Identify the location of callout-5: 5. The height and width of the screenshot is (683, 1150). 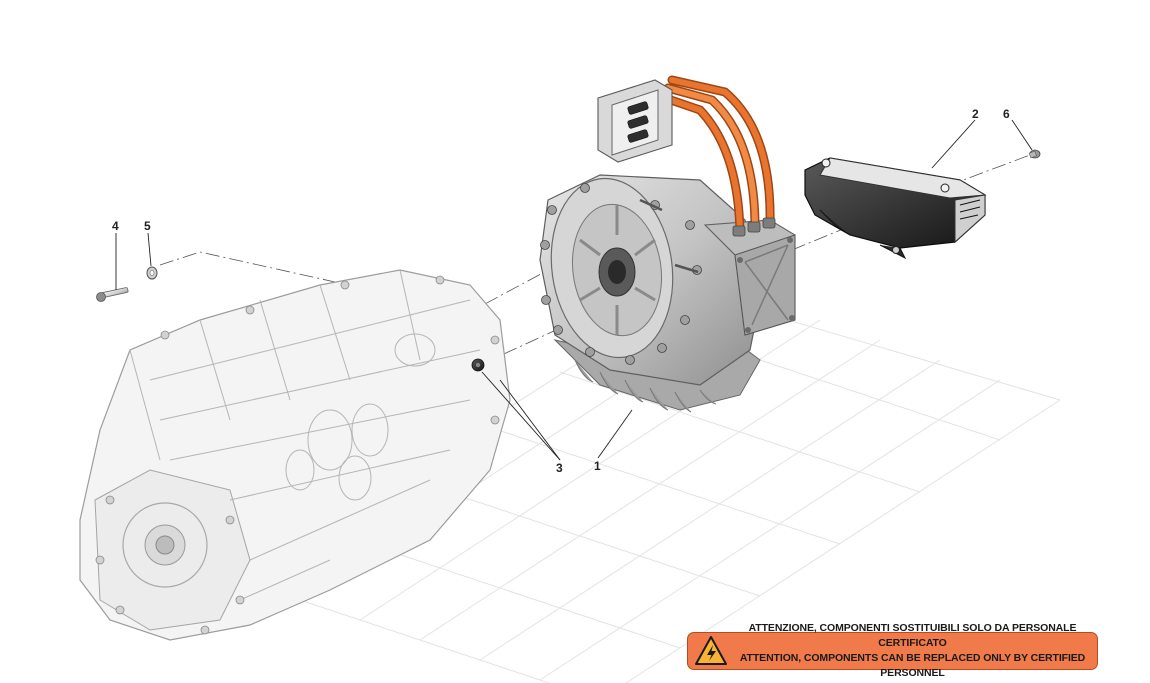
(147, 226).